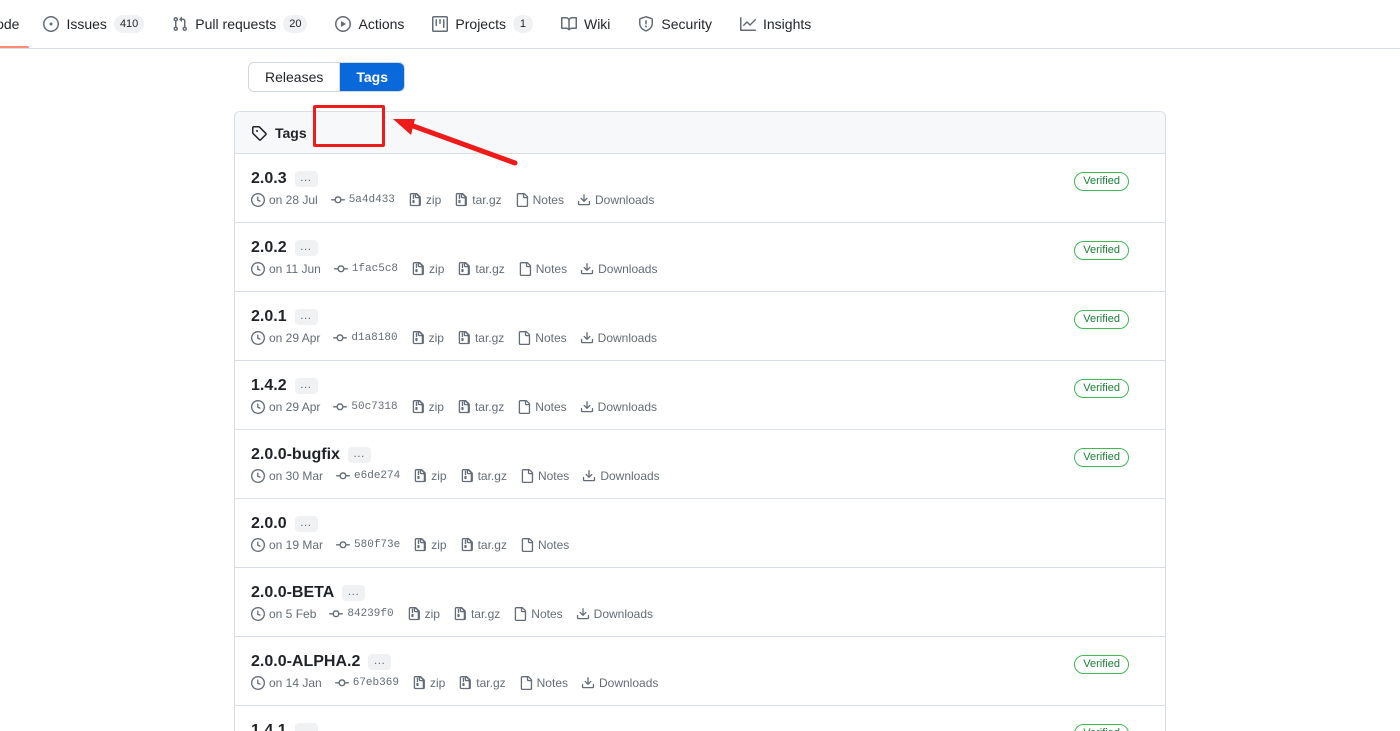  I want to click on toggle-tags-button: Tags, so click(372, 77).